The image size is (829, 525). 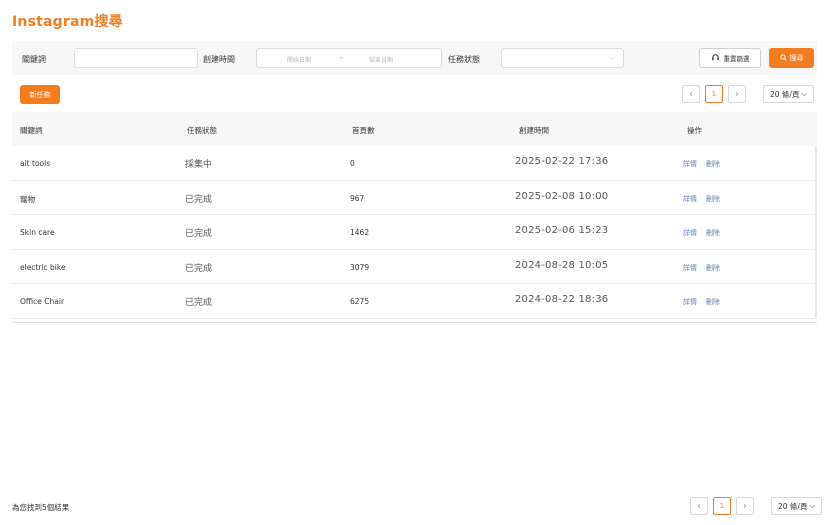 I want to click on cell-count: 3079, so click(x=360, y=267).